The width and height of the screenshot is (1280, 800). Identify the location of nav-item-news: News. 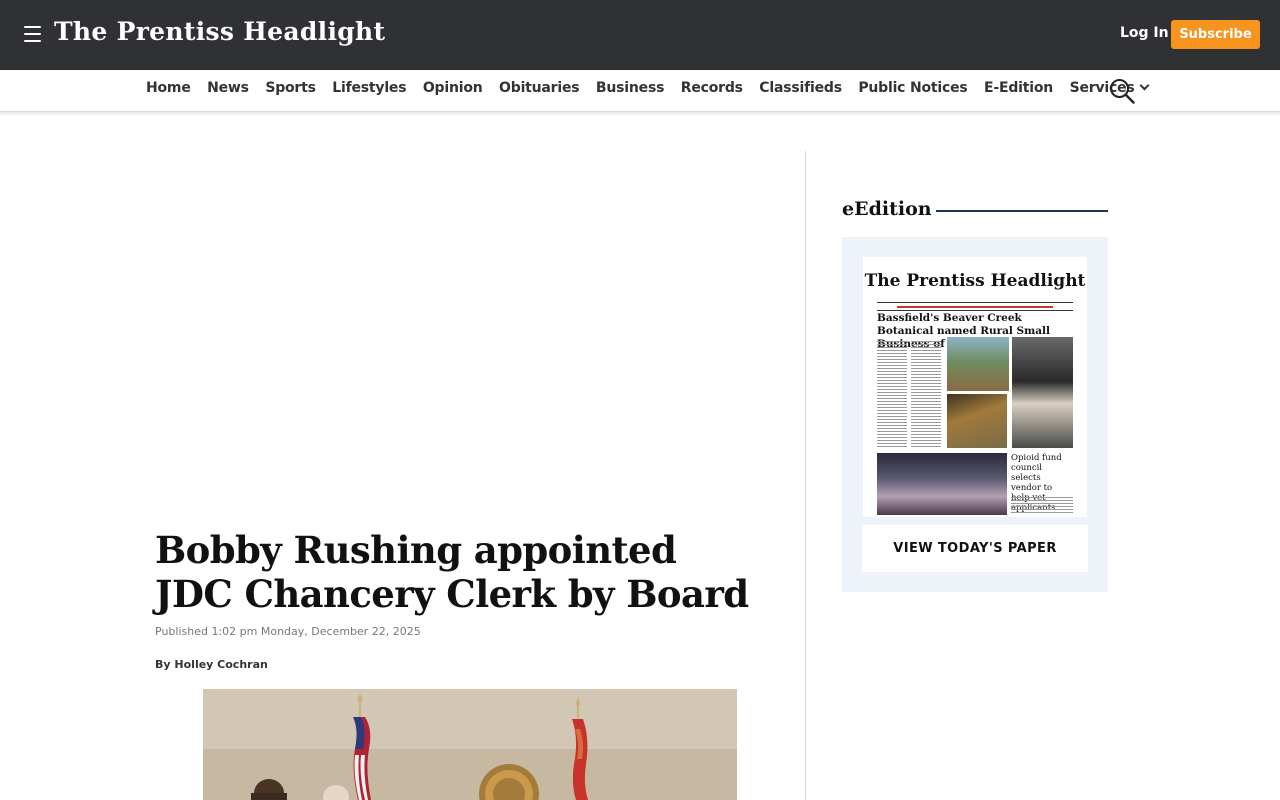
(228, 88).